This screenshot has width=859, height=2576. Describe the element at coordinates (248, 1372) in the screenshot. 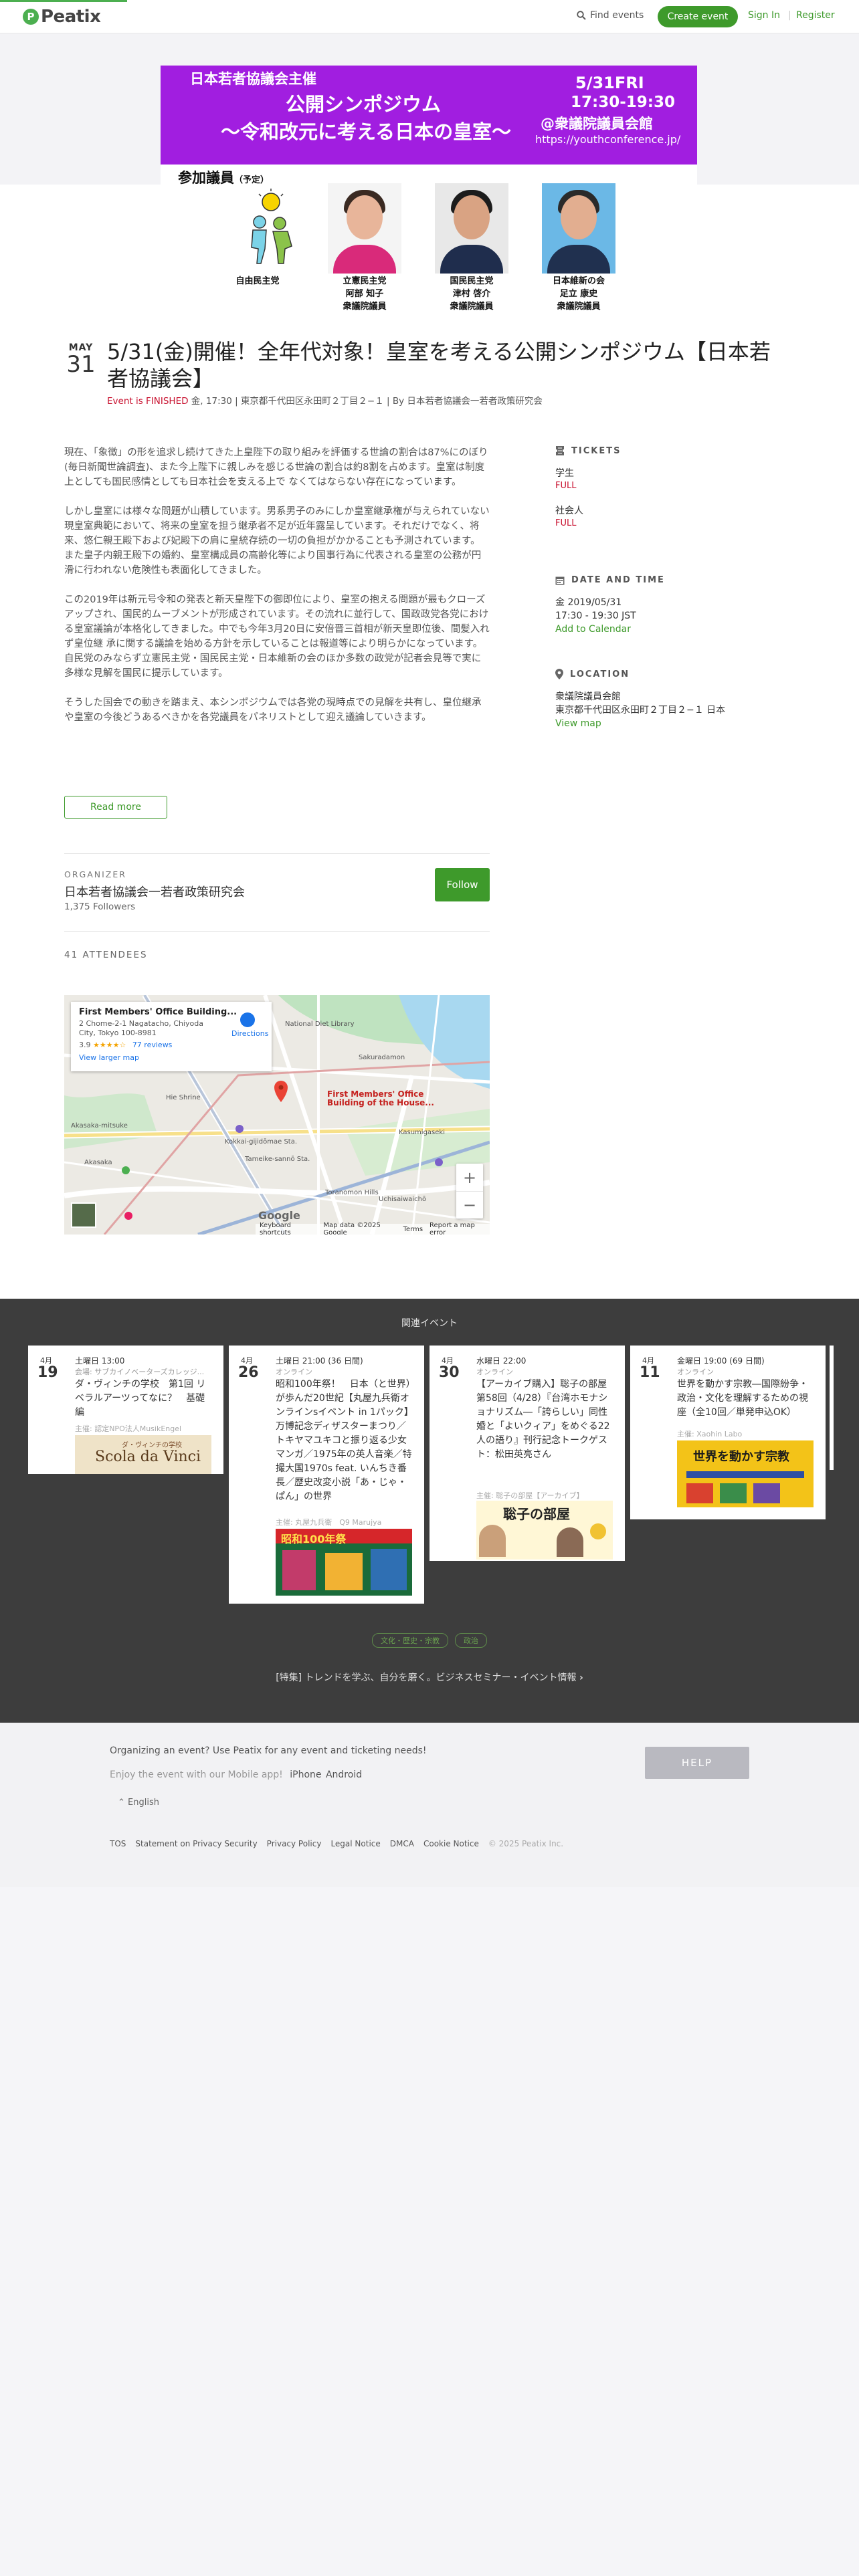

I see `card-day: 26` at that location.